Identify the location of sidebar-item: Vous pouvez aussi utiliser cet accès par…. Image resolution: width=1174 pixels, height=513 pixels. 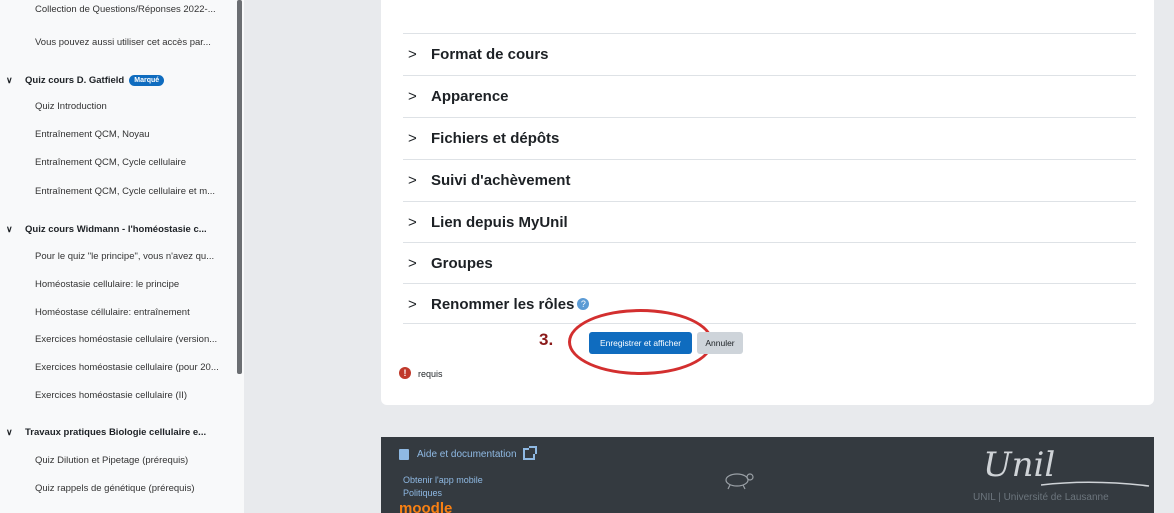
(123, 42).